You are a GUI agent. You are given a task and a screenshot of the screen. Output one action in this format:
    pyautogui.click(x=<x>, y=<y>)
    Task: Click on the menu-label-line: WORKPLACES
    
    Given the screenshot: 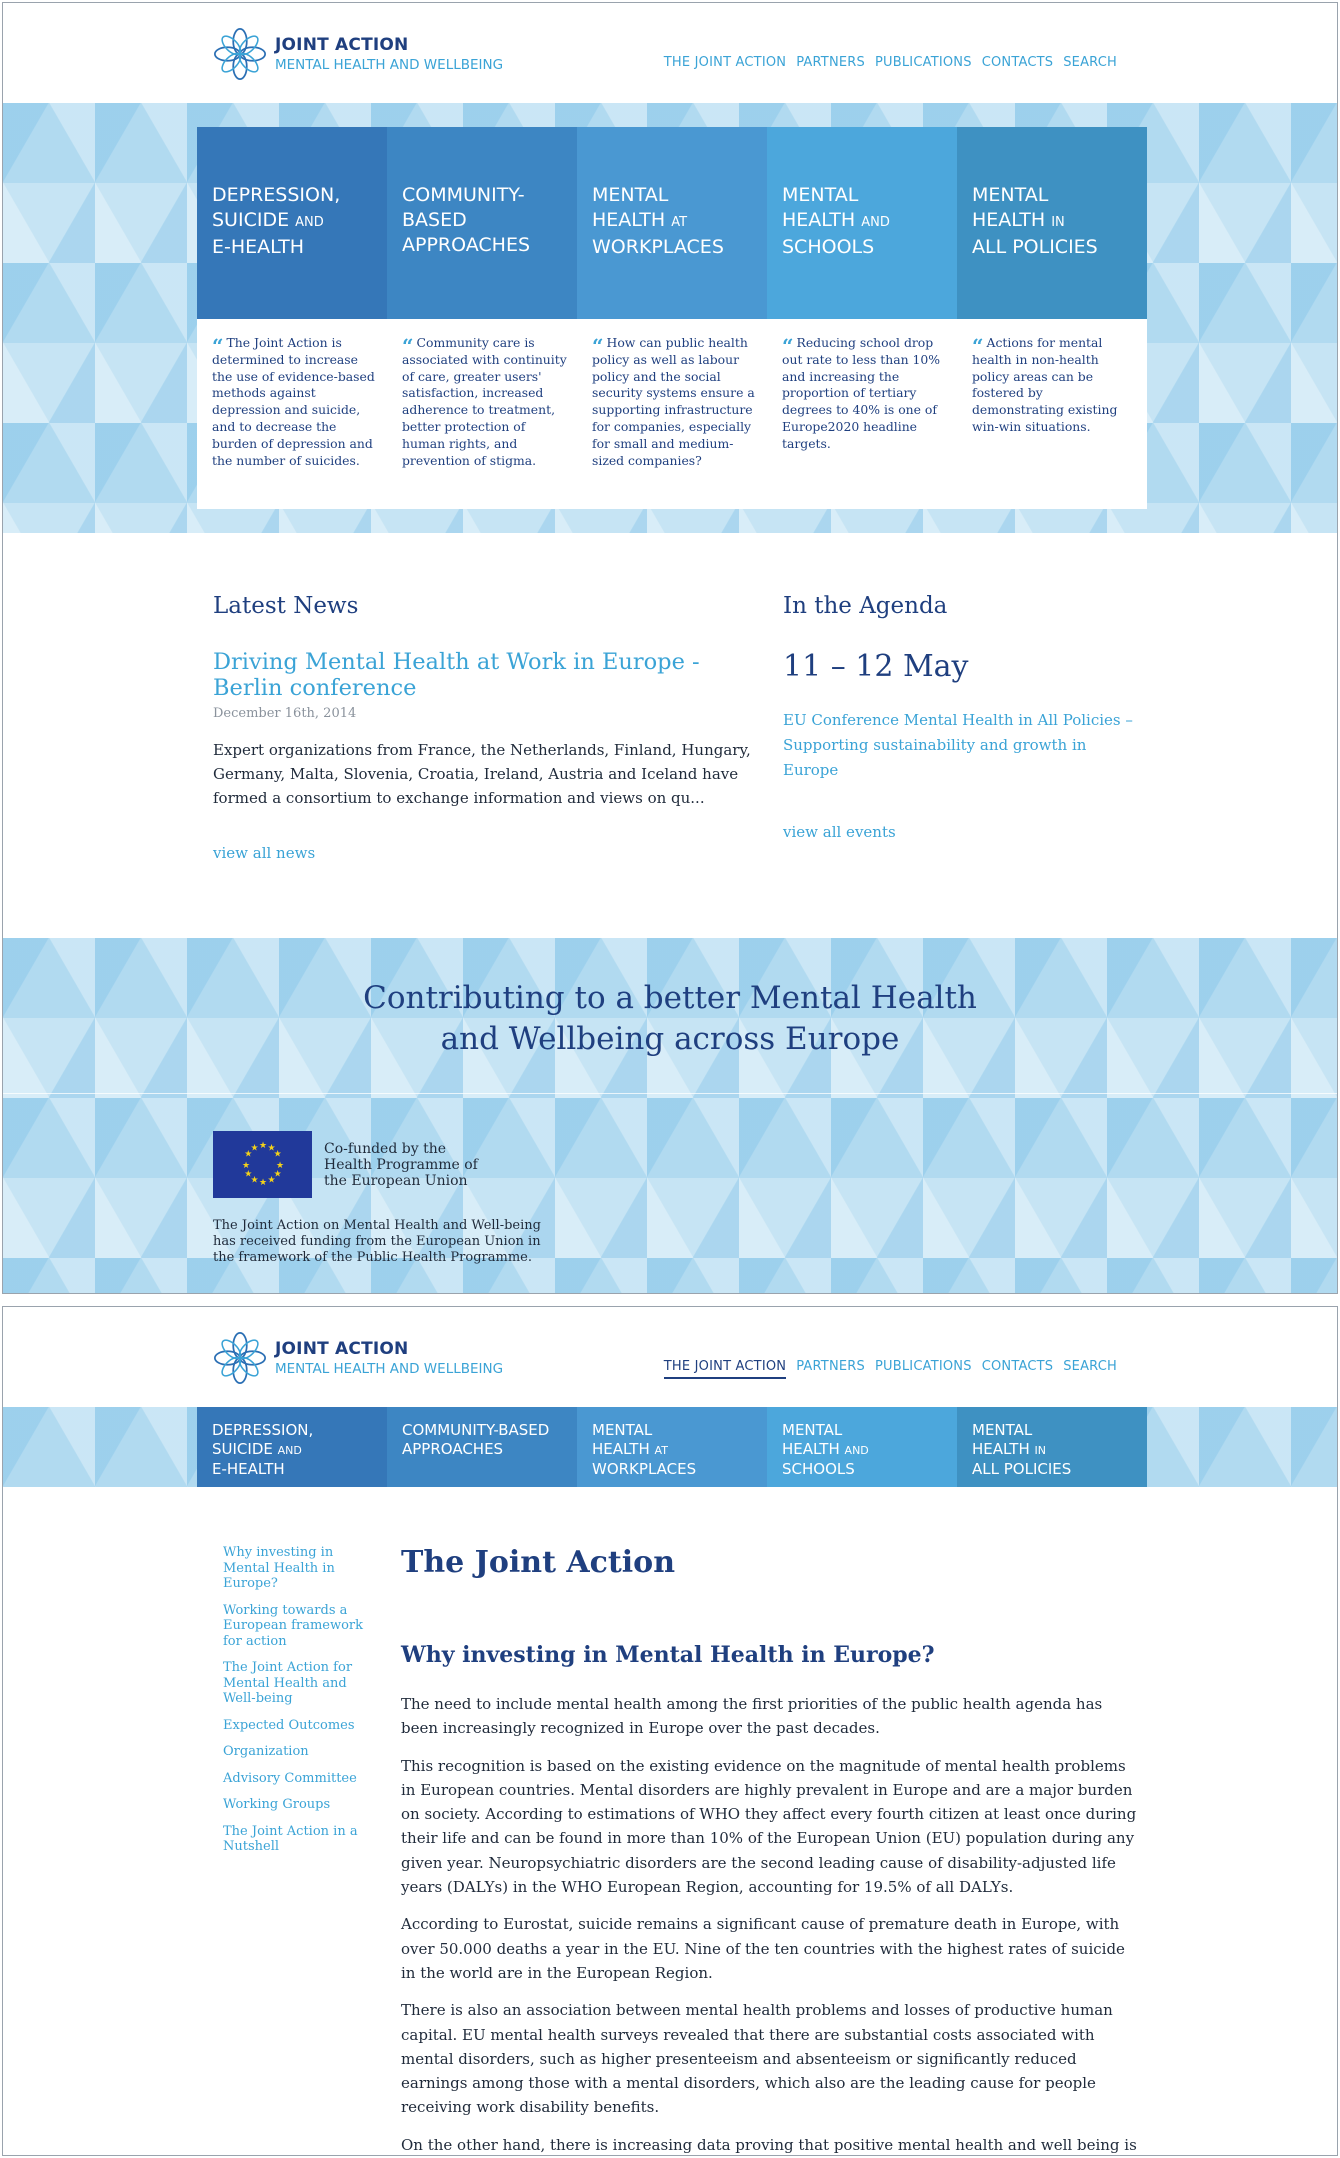 What is the action you would take?
    pyautogui.click(x=644, y=1469)
    